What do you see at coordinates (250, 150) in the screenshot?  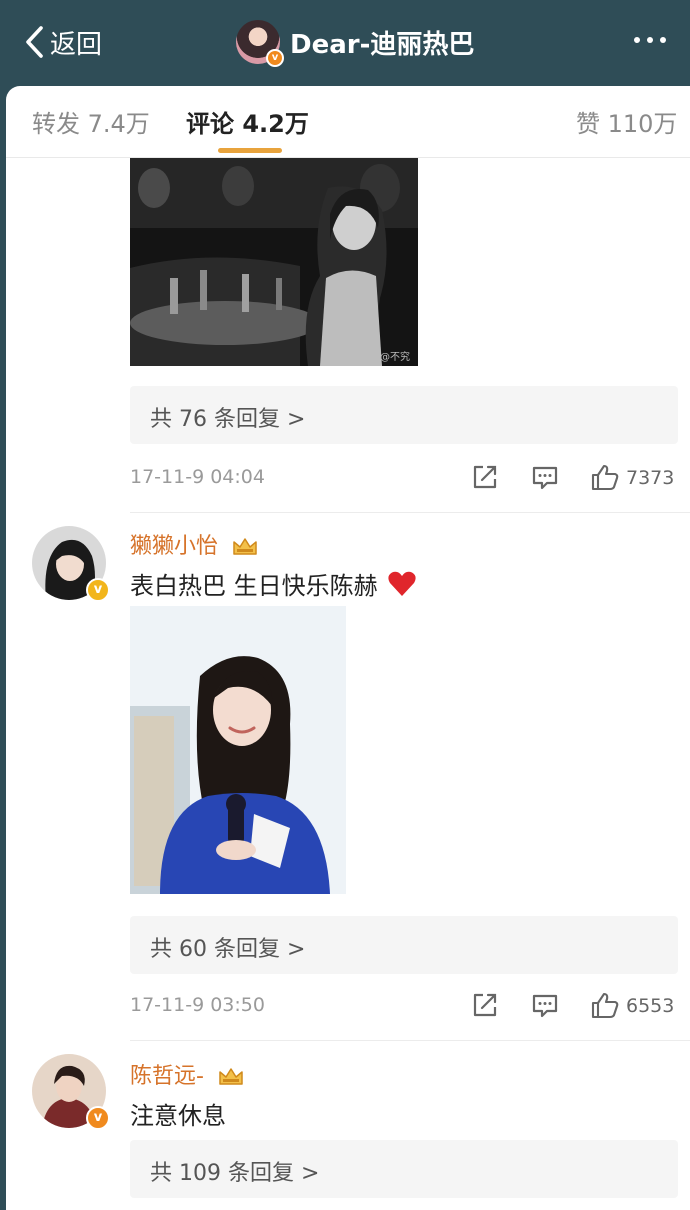 I see `active-tab-indicator` at bounding box center [250, 150].